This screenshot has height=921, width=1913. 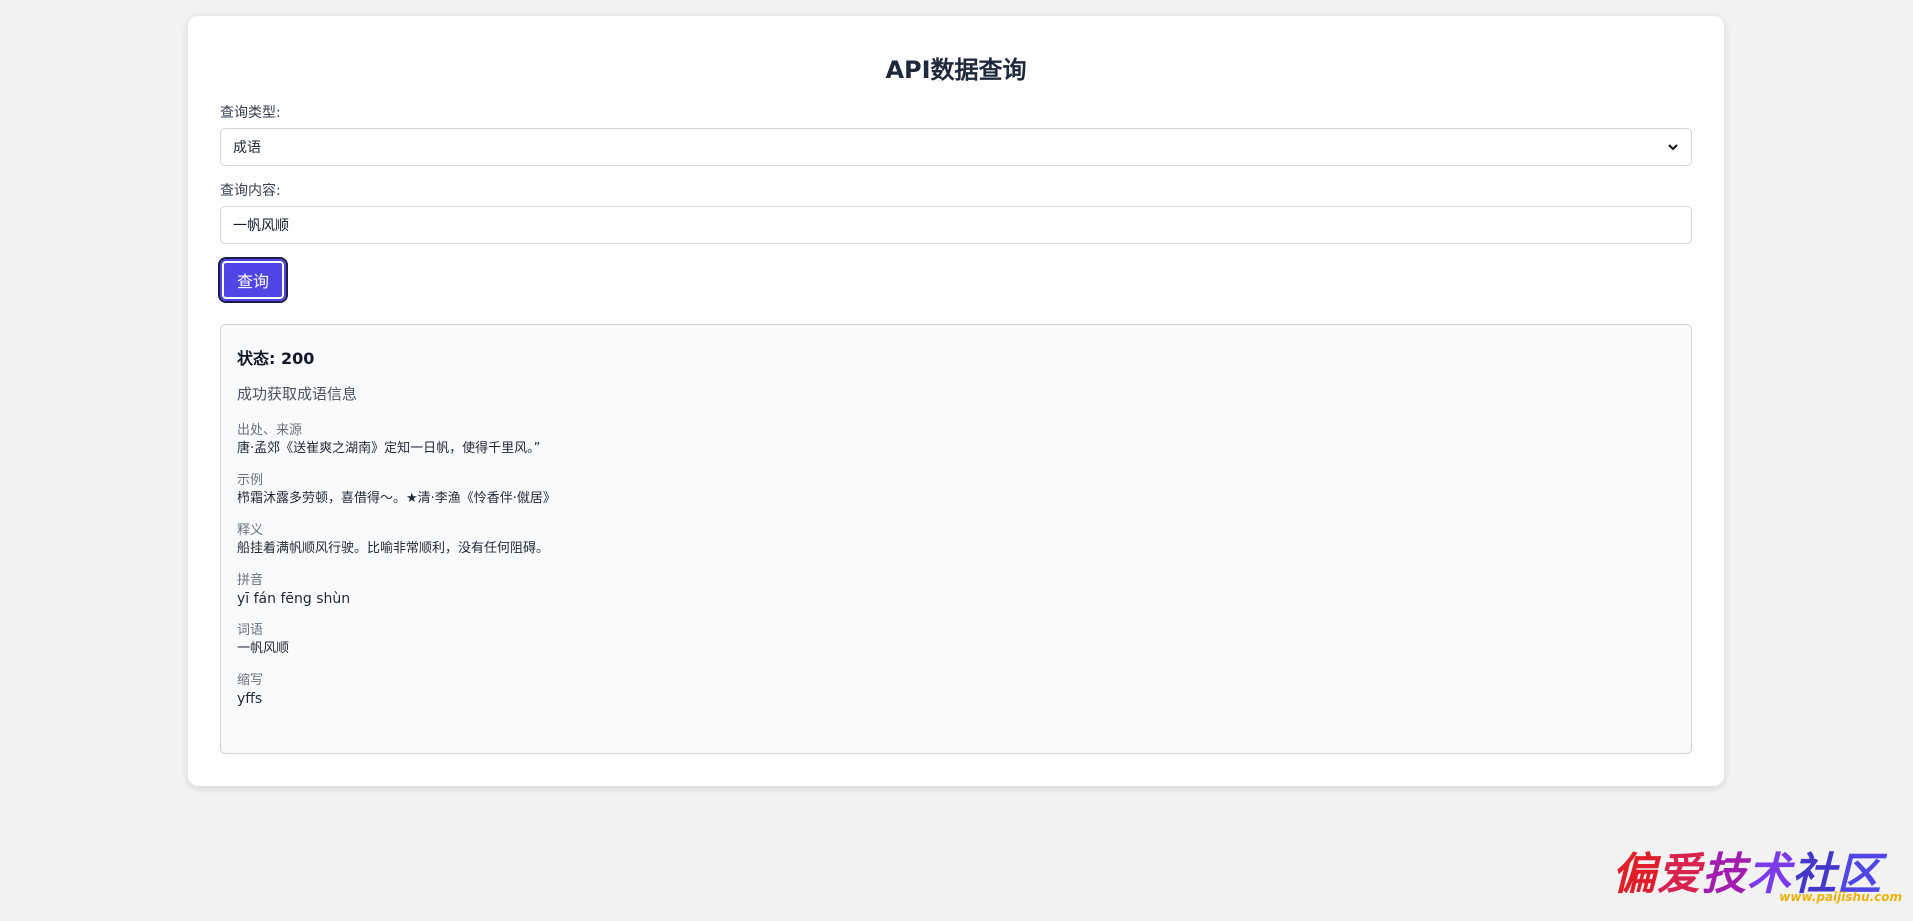 I want to click on query-type-label: 查询类型:, so click(x=250, y=113).